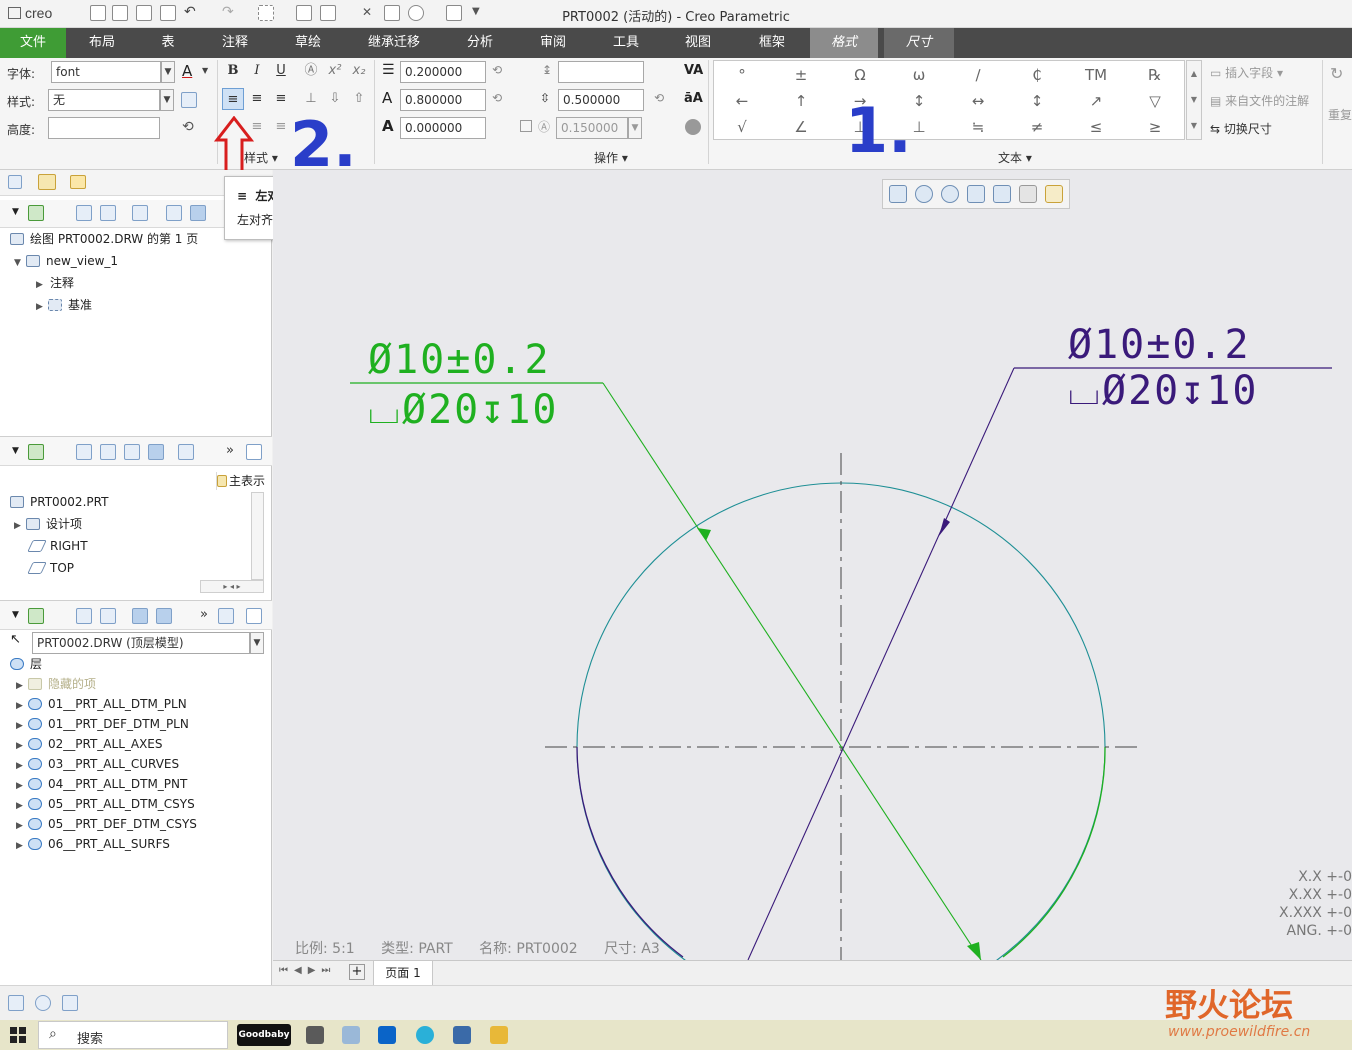 Image resolution: width=1352 pixels, height=1050 pixels. Describe the element at coordinates (443, 100) in the screenshot. I see `width-factor-input: 0.800000` at that location.